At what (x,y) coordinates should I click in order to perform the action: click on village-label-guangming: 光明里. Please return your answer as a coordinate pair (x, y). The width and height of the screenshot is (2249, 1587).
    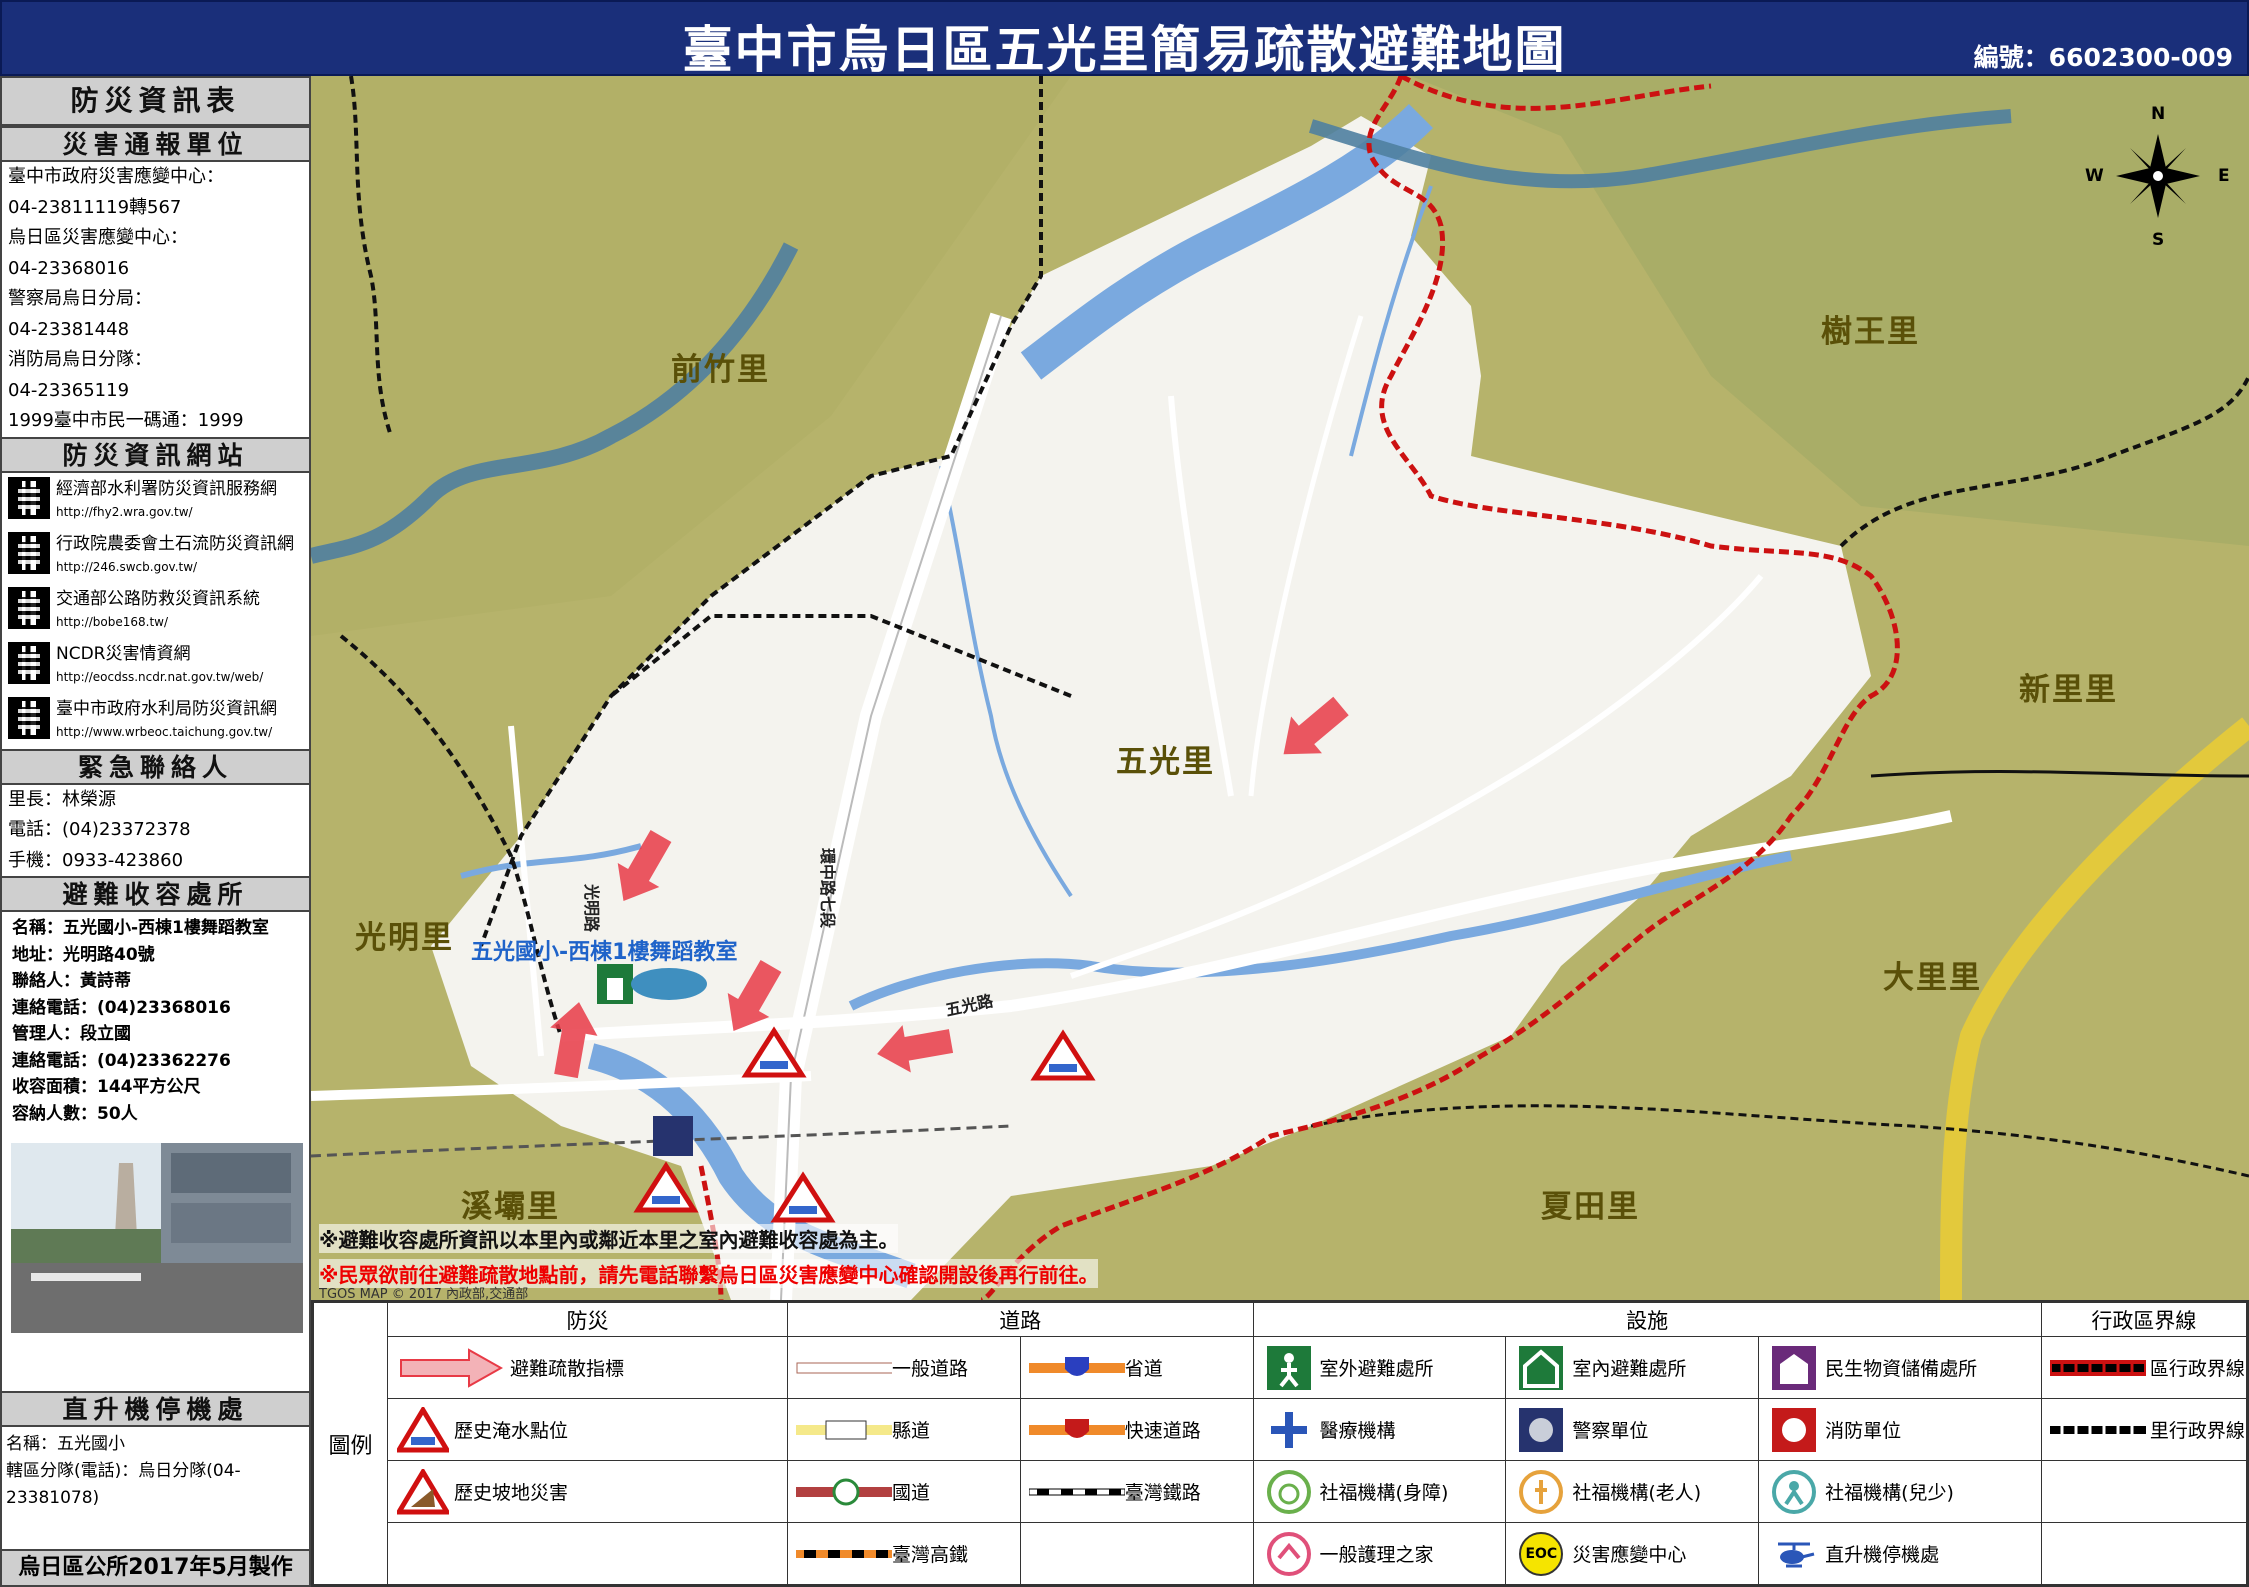
    Looking at the image, I should click on (404, 938).